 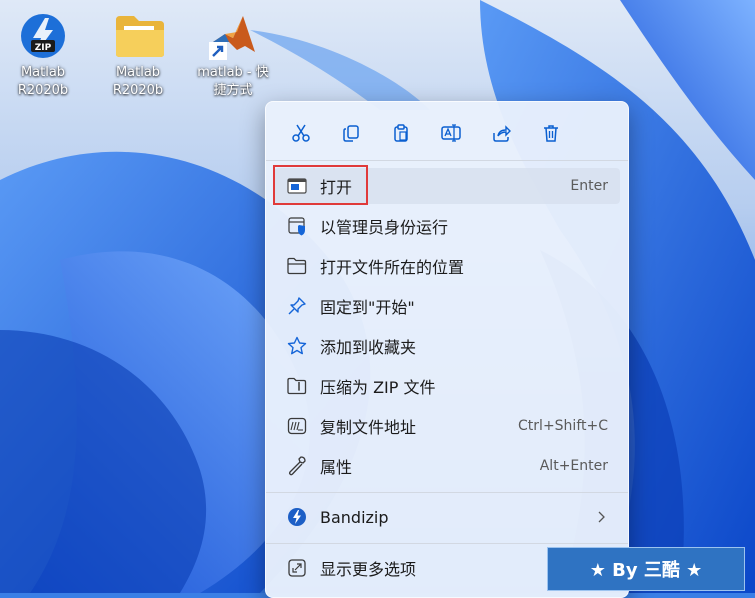 I want to click on copy-icon, so click(x=351, y=133).